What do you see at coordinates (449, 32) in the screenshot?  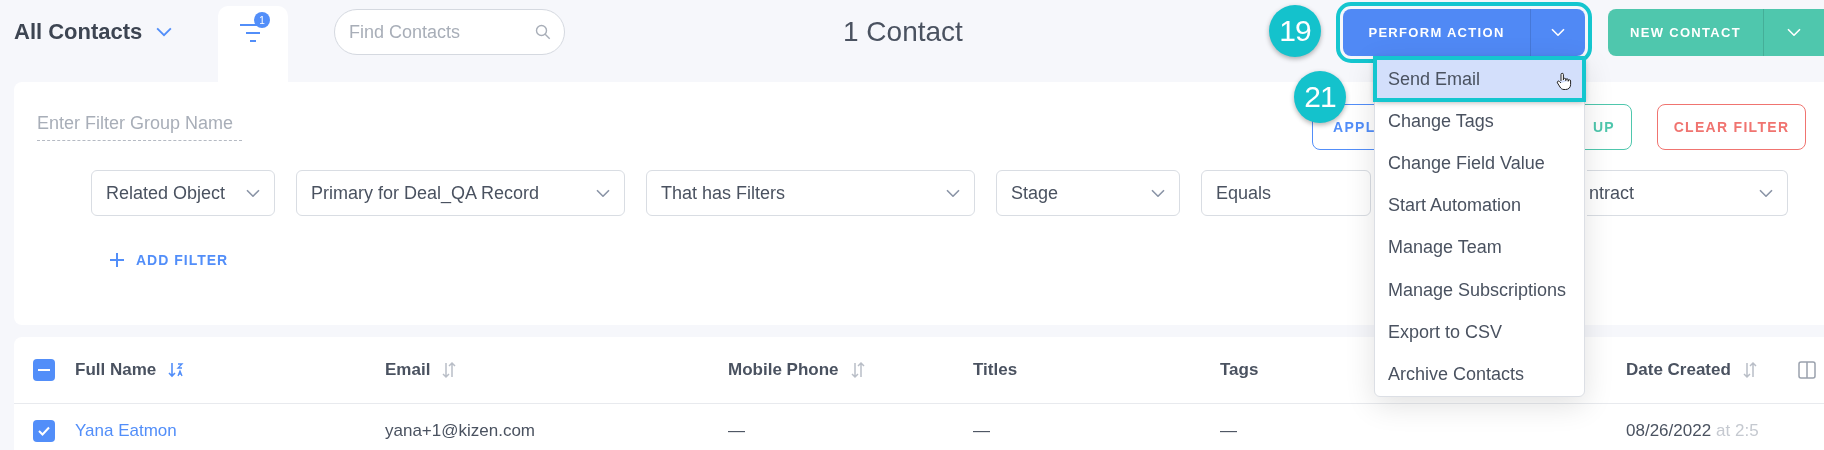 I see `search-field: Find Contacts` at bounding box center [449, 32].